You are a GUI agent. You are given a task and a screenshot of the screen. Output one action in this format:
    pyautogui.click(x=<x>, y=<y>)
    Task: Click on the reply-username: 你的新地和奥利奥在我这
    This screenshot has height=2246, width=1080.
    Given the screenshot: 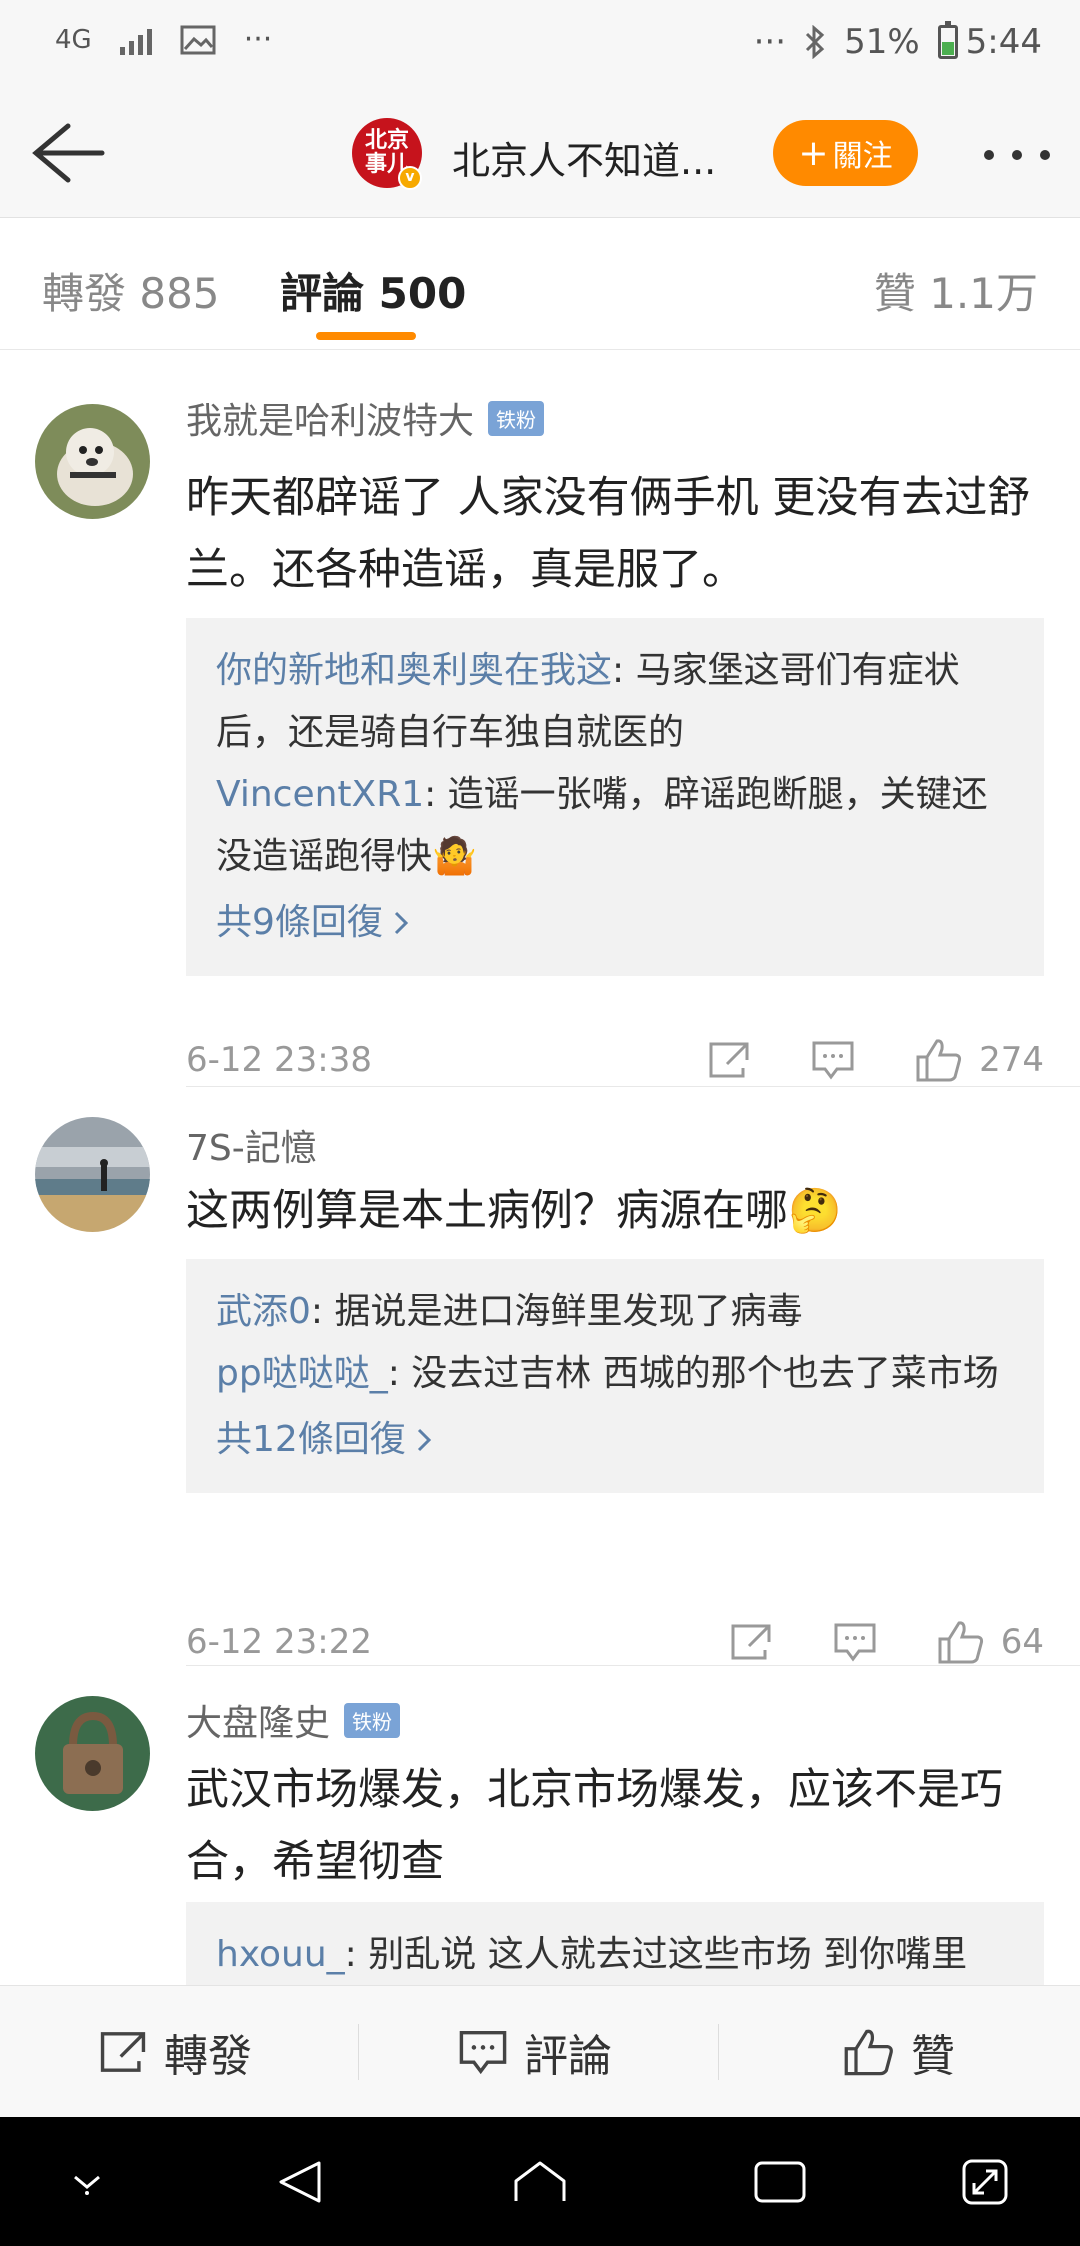 What is the action you would take?
    pyautogui.click(x=414, y=670)
    